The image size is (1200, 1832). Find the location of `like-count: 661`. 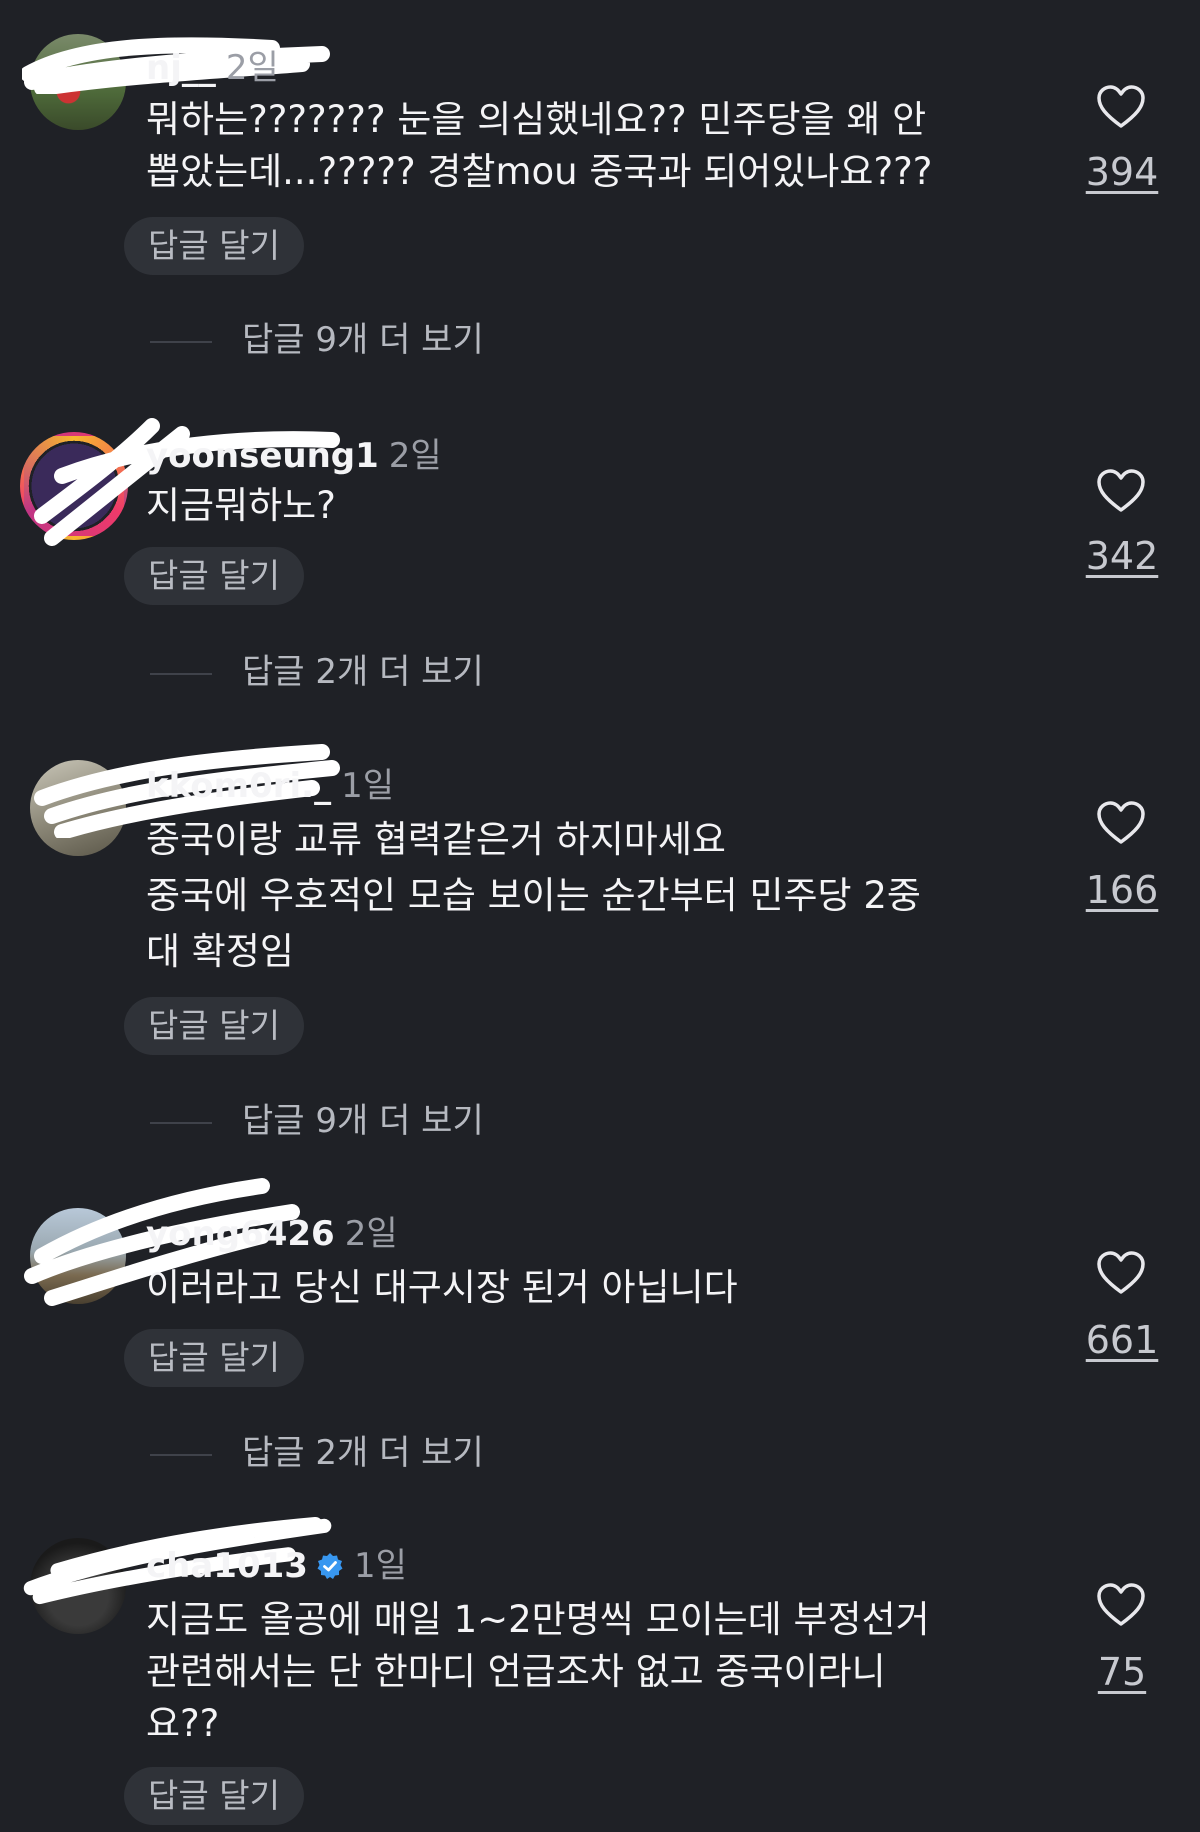

like-count: 661 is located at coordinates (1122, 1340).